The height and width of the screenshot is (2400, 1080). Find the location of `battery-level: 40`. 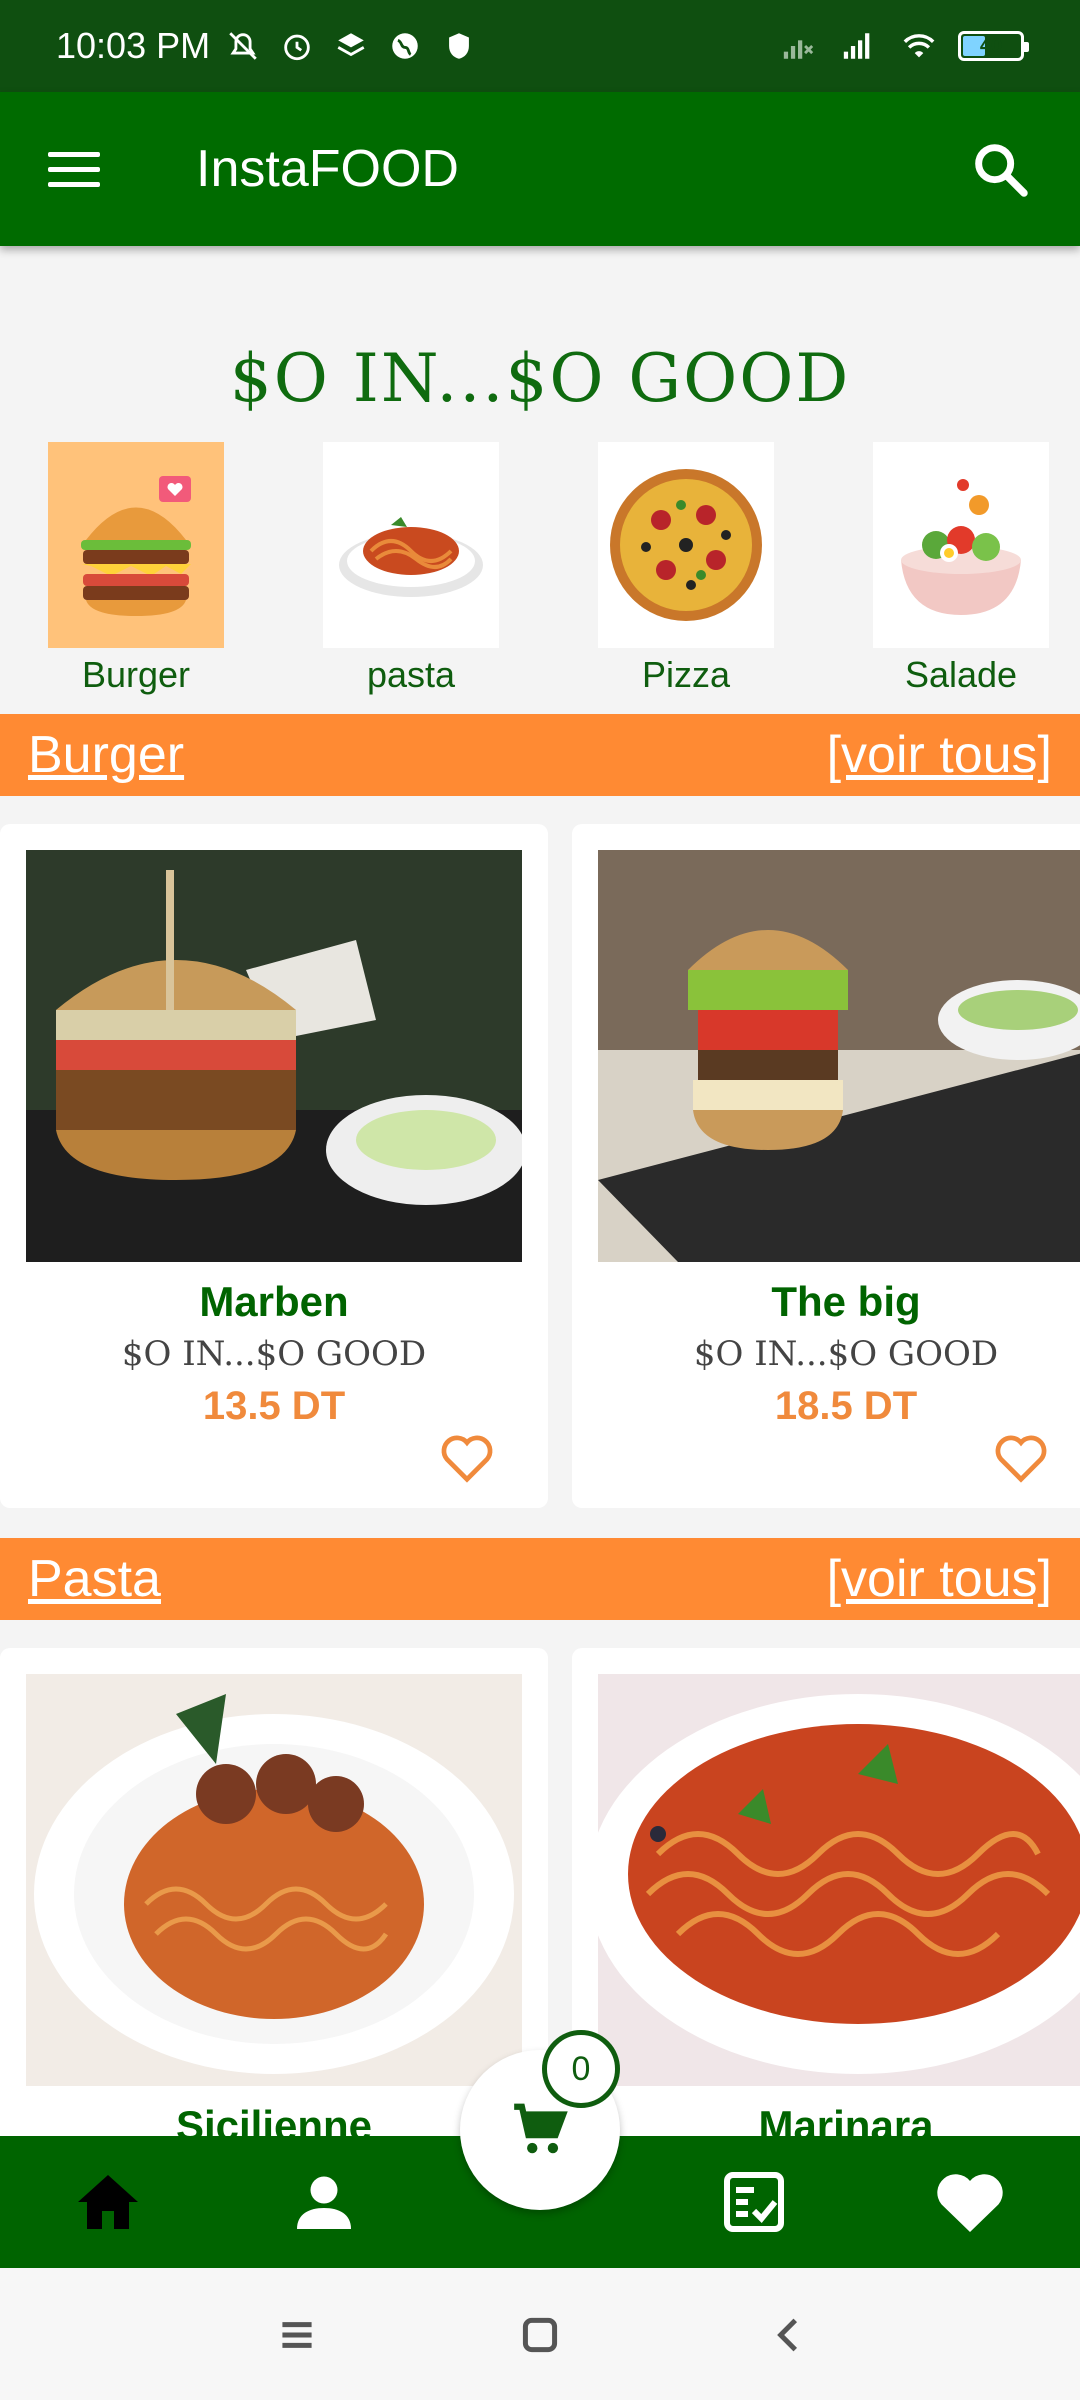

battery-level: 40 is located at coordinates (991, 45).